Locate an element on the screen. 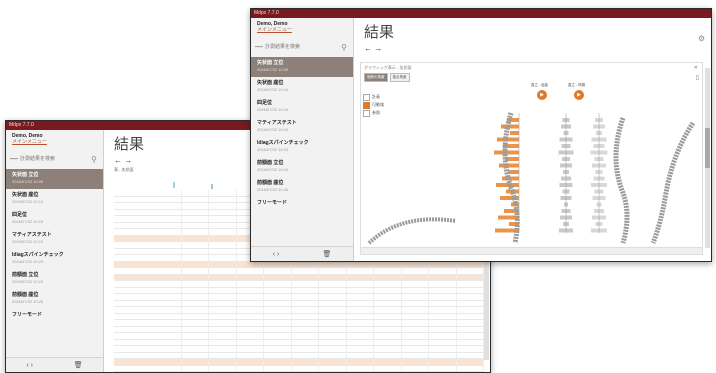 The height and width of the screenshot is (373, 716). tab-individual-angles: 個別の角度 is located at coordinates (376, 77).